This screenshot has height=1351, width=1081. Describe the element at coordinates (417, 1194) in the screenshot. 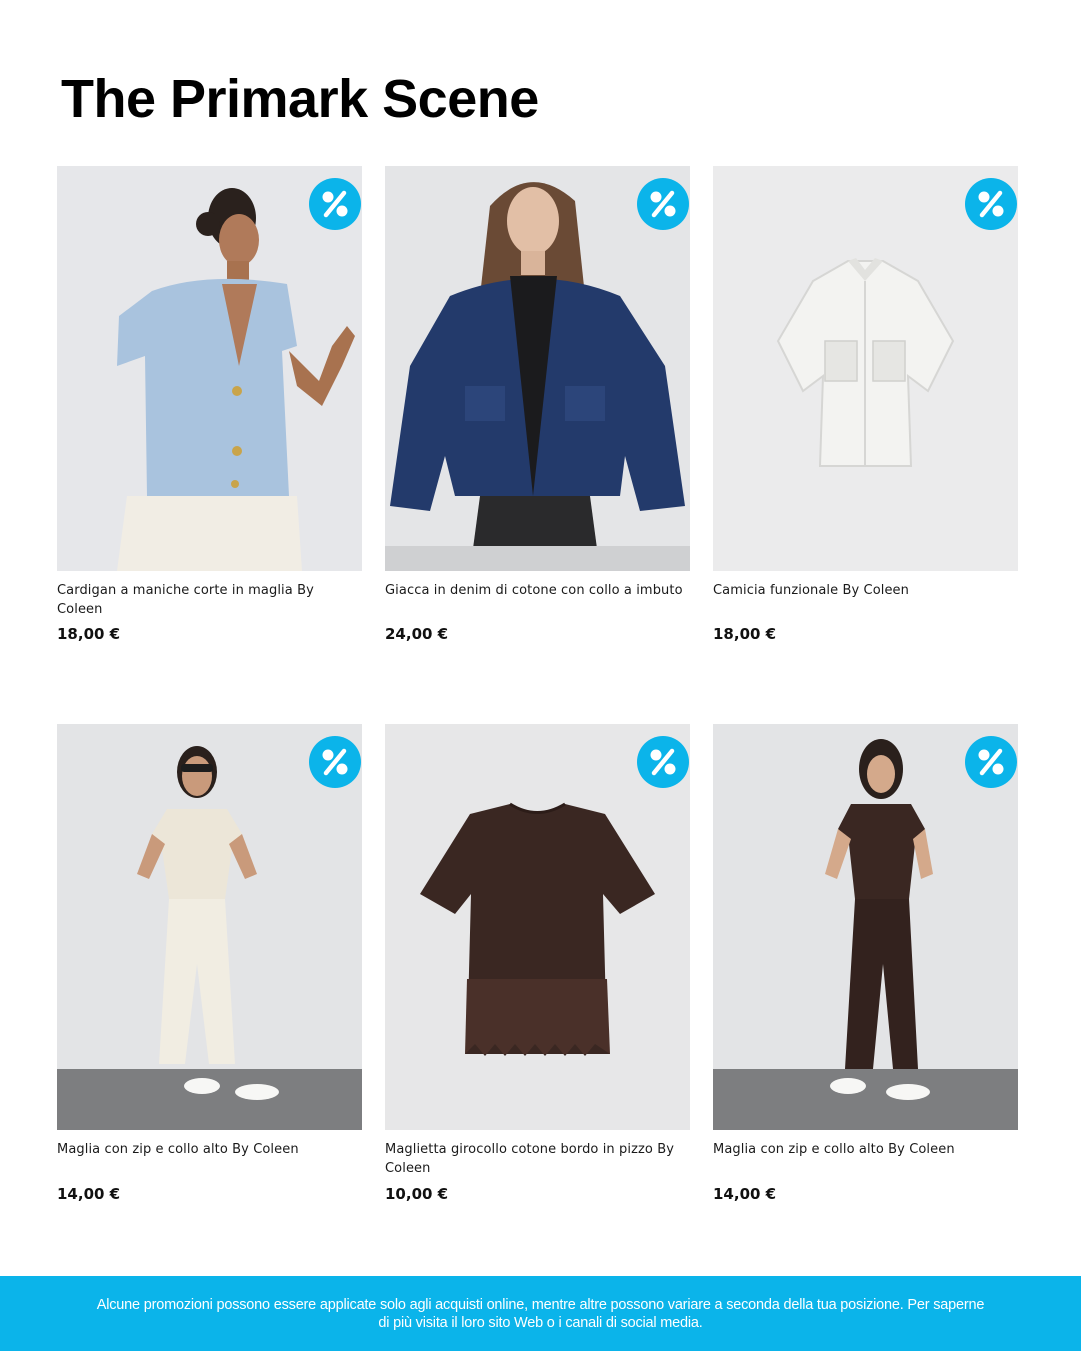

I see `product-price: 10,00 €` at that location.